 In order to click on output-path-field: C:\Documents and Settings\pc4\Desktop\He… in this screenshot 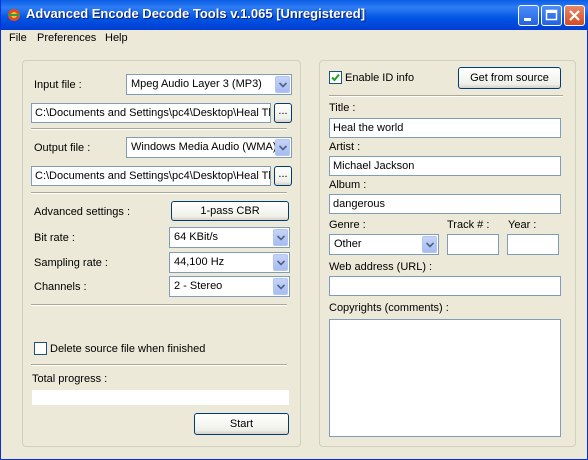, I will do `click(151, 176)`.